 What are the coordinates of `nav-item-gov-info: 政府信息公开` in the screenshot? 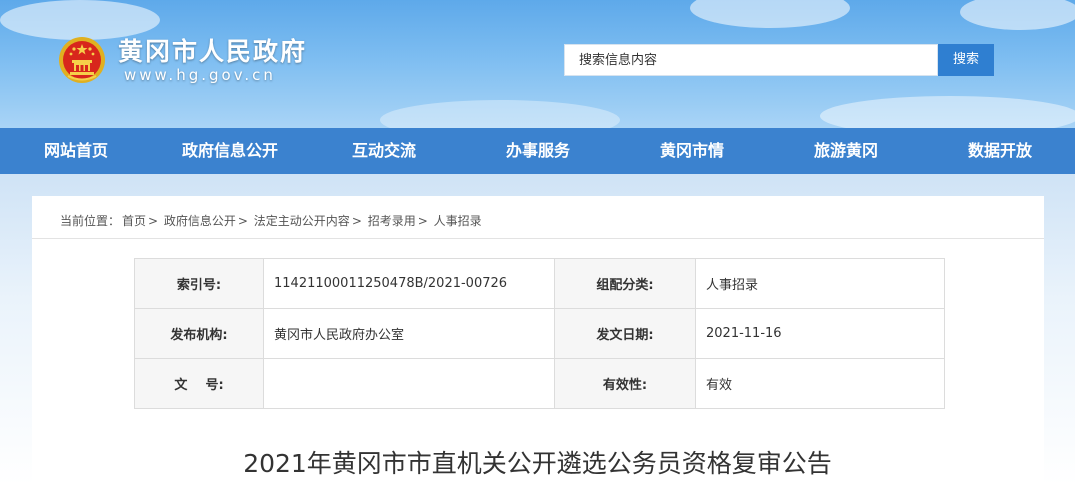 It's located at (230, 151).